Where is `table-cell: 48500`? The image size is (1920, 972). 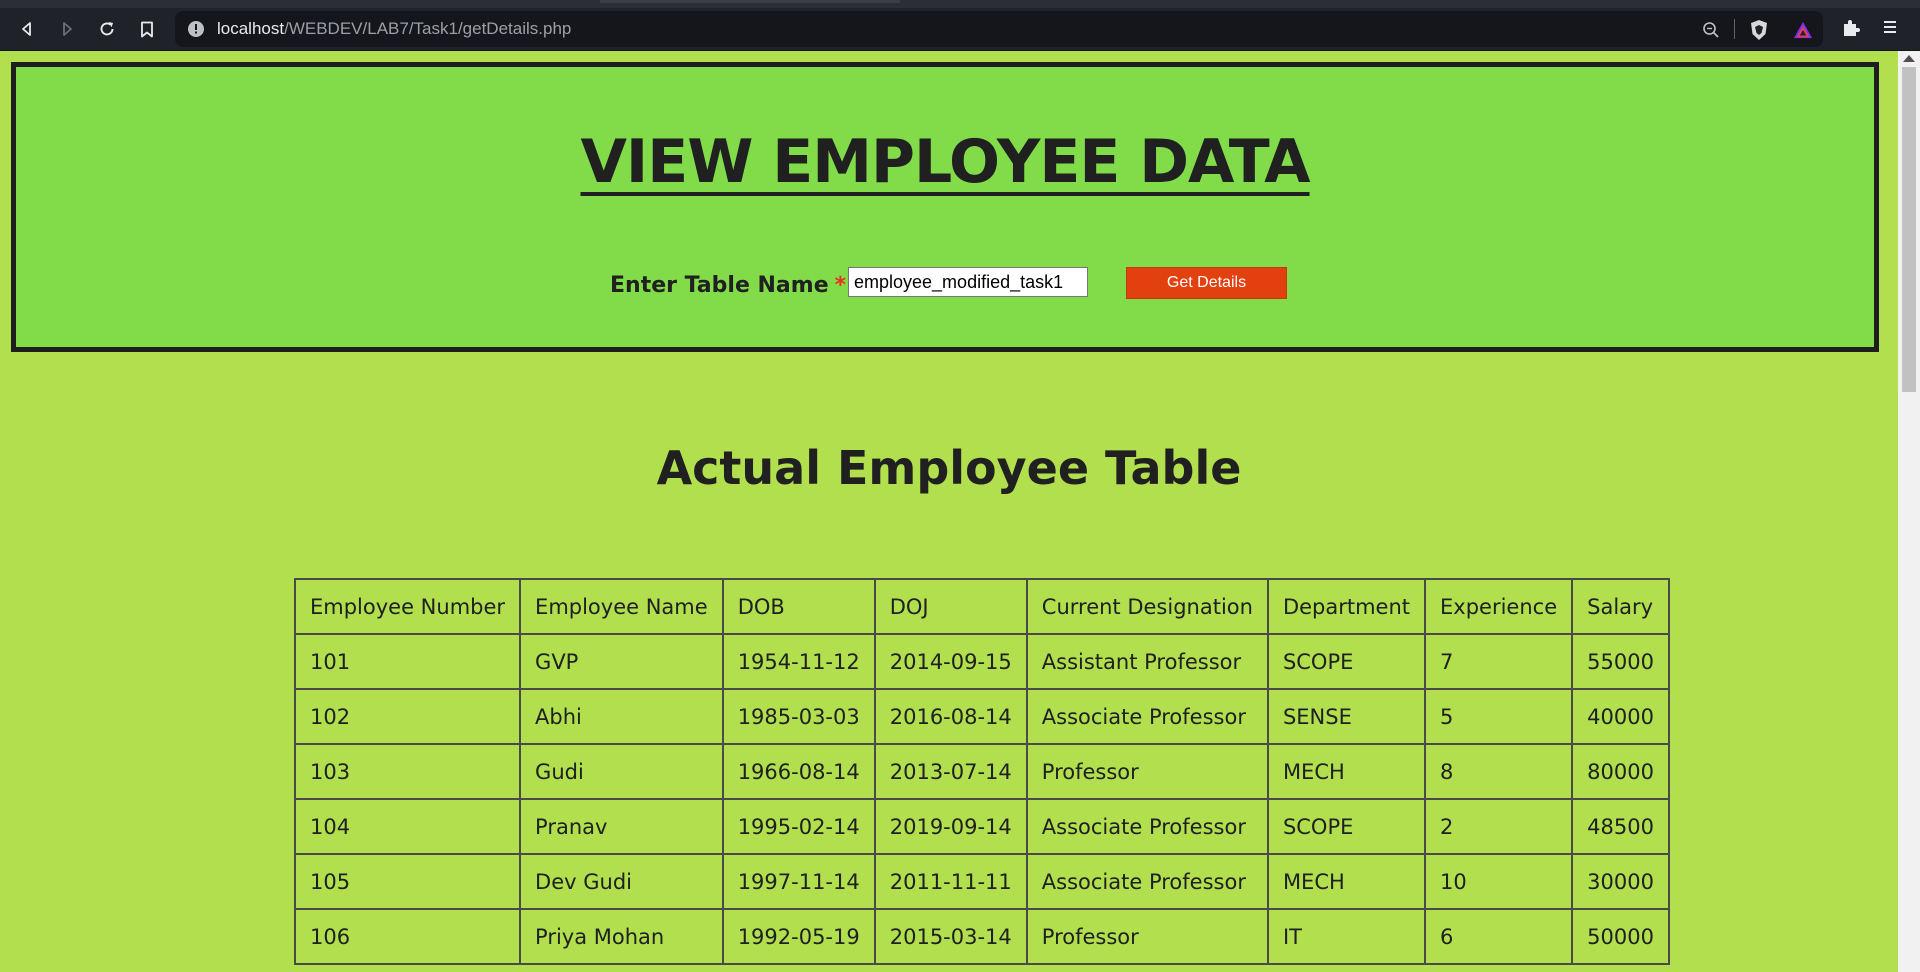 table-cell: 48500 is located at coordinates (1620, 826).